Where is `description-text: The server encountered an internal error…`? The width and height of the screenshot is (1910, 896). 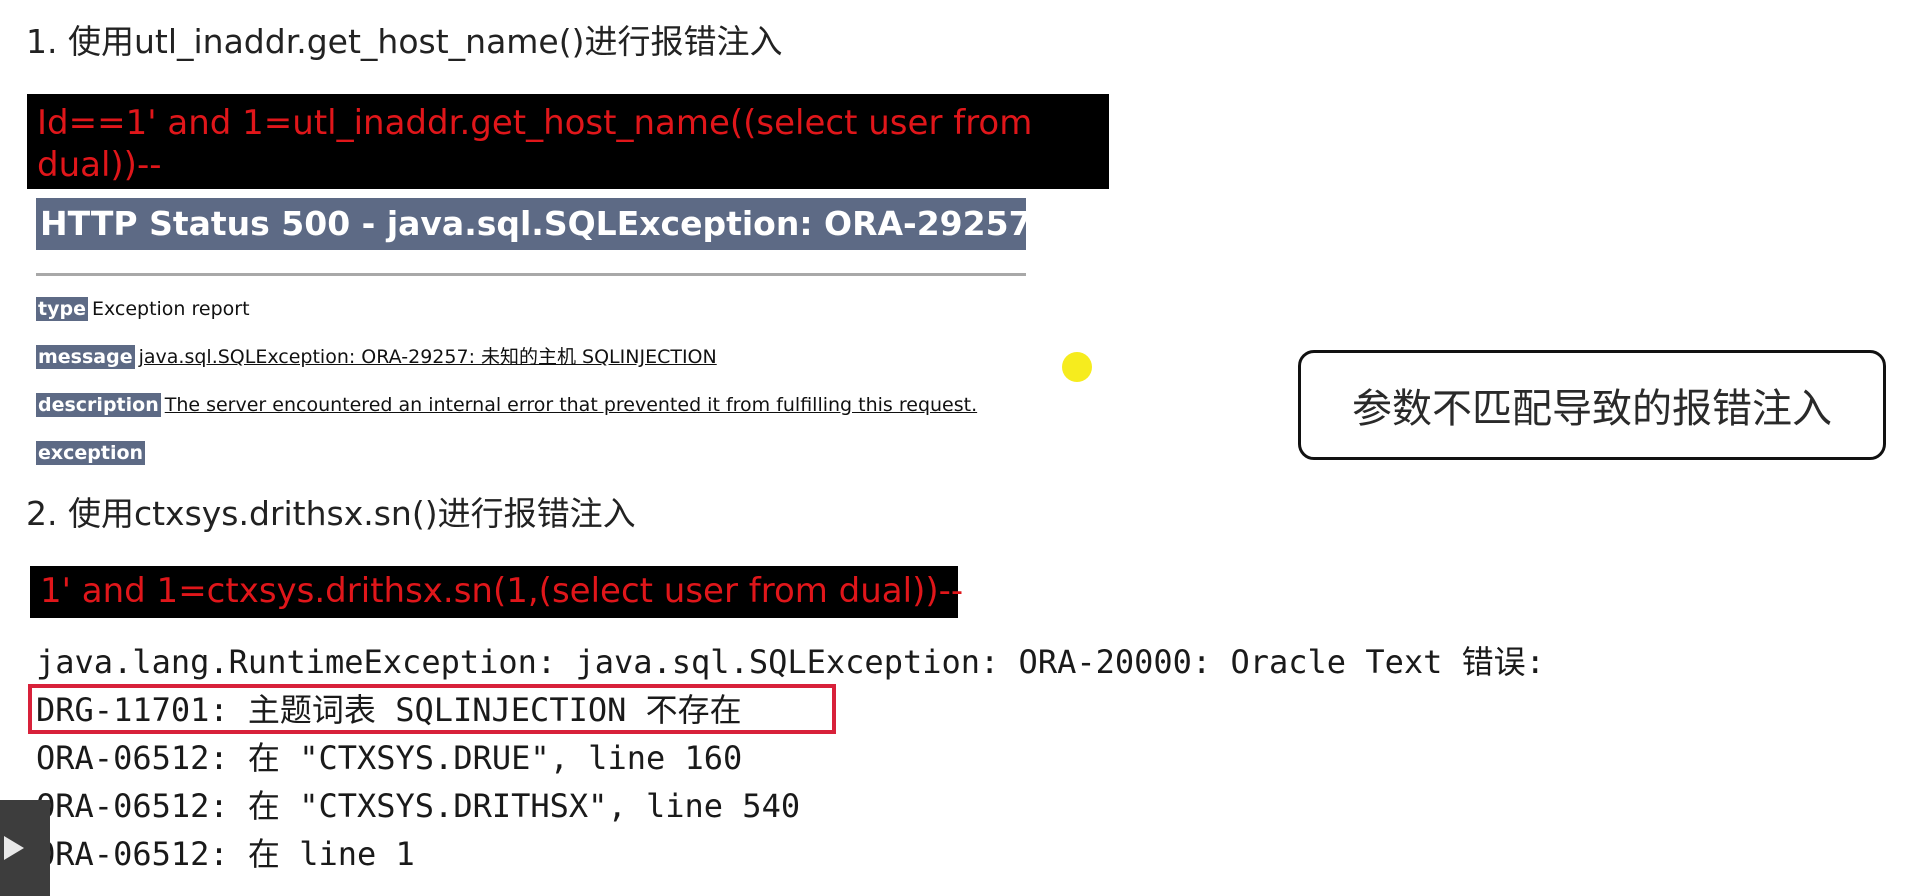 description-text: The server encountered an internal error… is located at coordinates (571, 405).